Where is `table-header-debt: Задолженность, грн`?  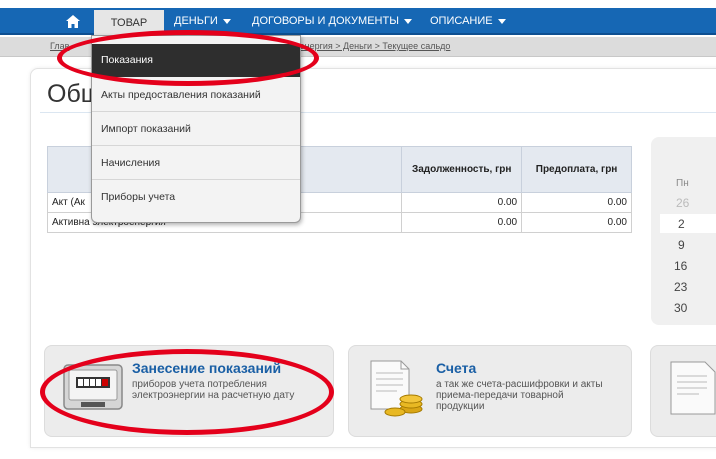
table-header-debt: Задолженность, грн is located at coordinates (462, 169).